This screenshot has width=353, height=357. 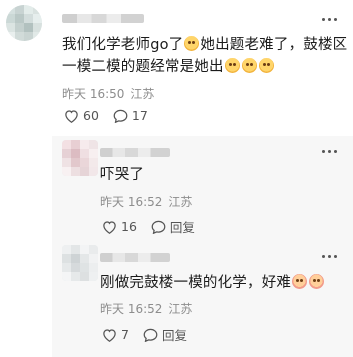 What do you see at coordinates (24, 23) in the screenshot?
I see `user-avatar` at bounding box center [24, 23].